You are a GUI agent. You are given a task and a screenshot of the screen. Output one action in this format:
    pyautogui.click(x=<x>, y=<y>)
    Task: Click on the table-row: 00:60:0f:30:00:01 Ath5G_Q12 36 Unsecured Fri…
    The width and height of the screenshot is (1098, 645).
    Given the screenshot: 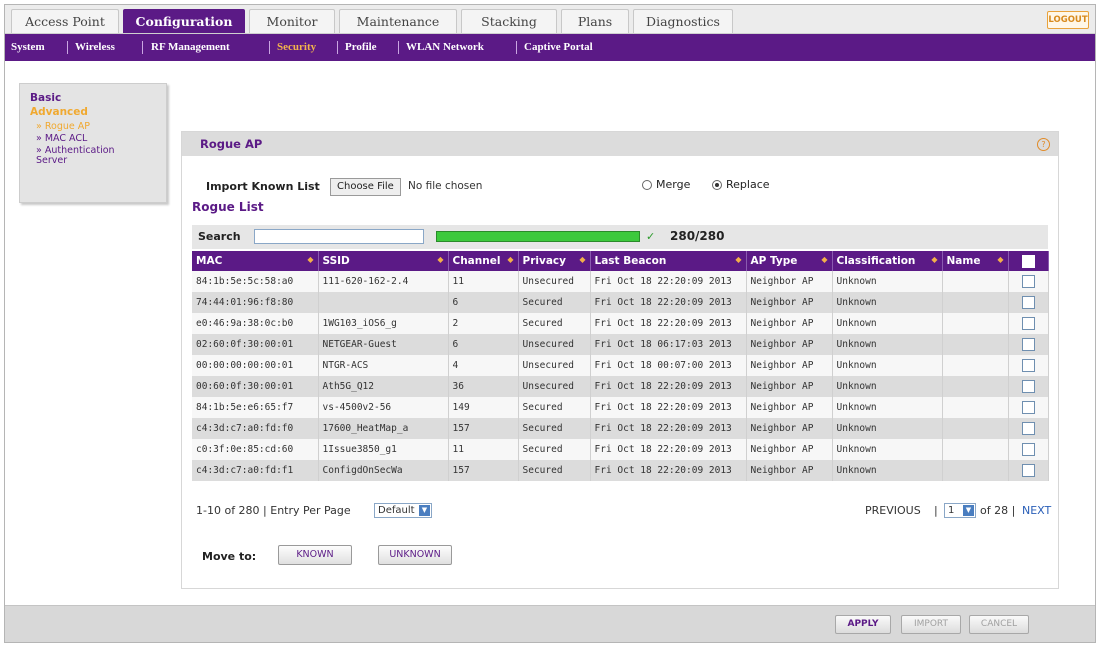 What is the action you would take?
    pyautogui.click(x=620, y=386)
    